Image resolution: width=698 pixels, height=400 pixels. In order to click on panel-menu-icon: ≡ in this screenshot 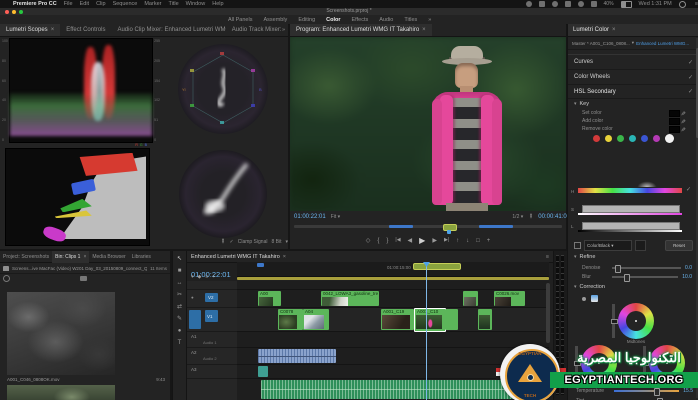, I will do `click(547, 257)`.